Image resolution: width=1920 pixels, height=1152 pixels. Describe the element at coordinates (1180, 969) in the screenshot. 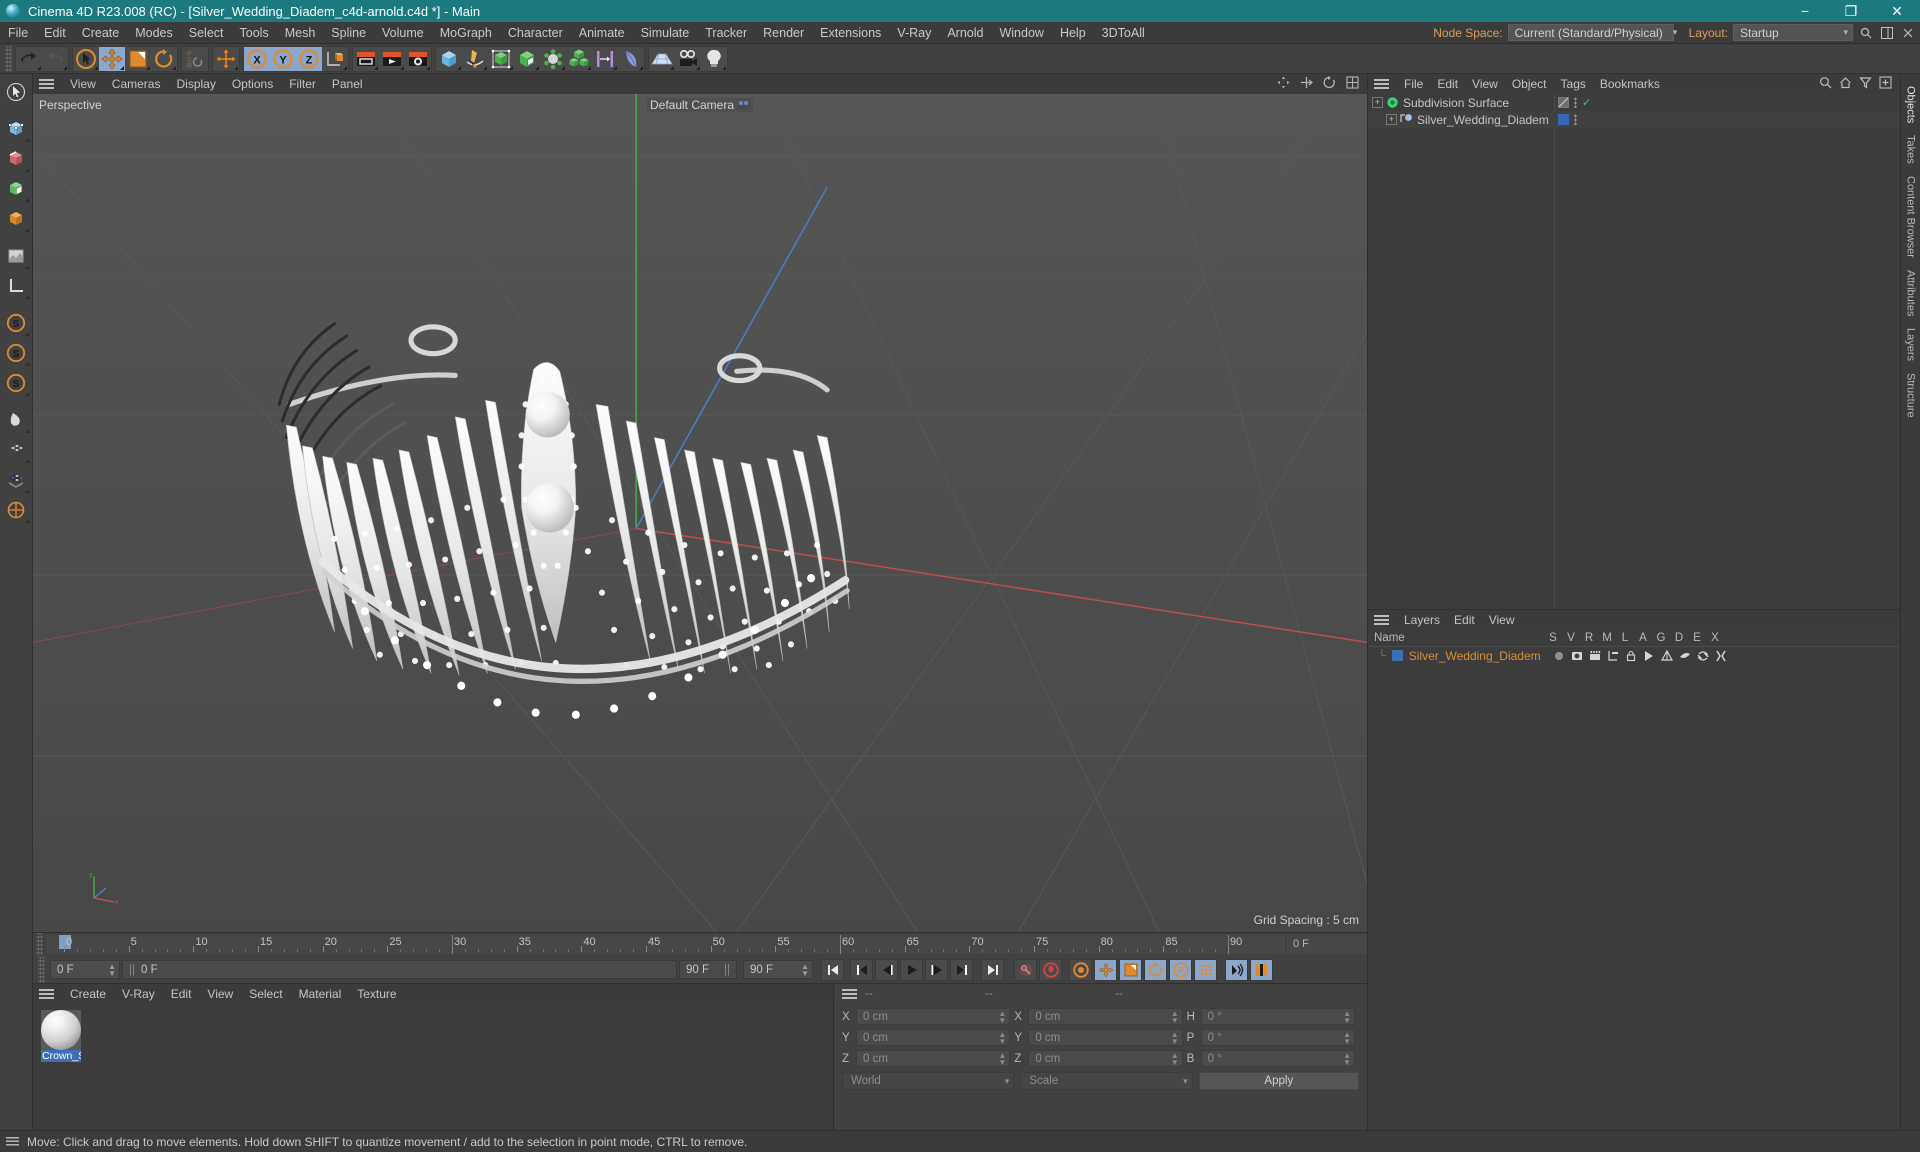

I see `record-pla-button: P` at that location.